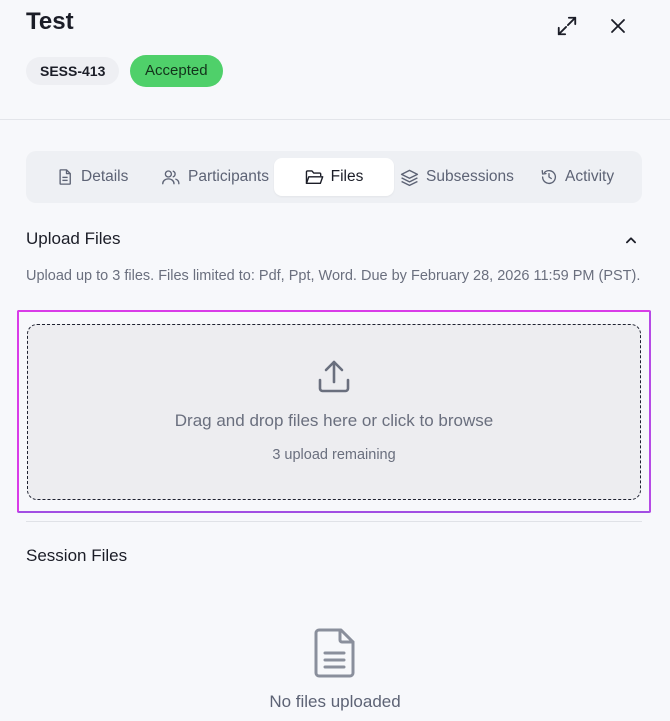 The image size is (670, 721). What do you see at coordinates (334, 653) in the screenshot?
I see `file-document-icon` at bounding box center [334, 653].